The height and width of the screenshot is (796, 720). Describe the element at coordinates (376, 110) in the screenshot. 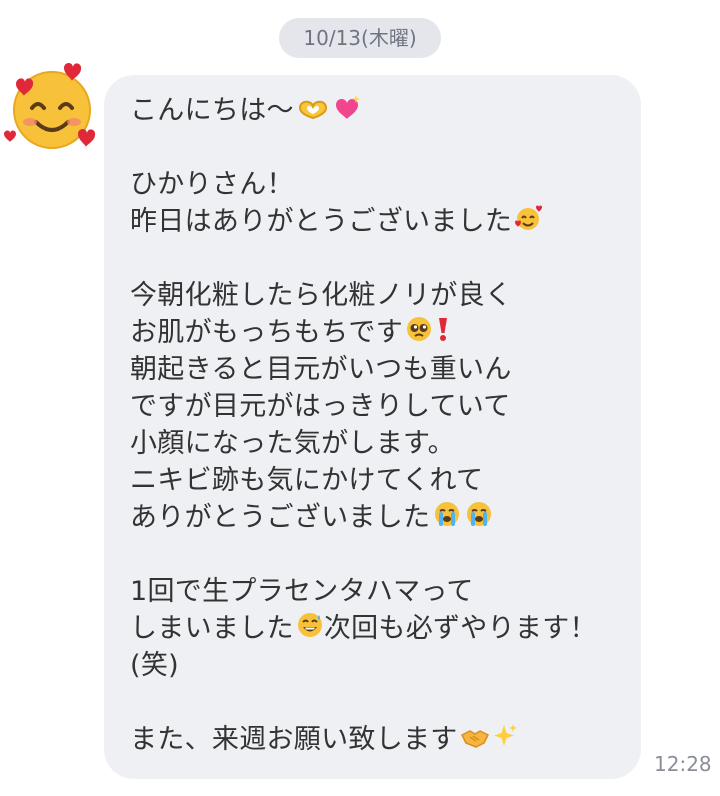

I see `message-line: こんにちは〜` at that location.